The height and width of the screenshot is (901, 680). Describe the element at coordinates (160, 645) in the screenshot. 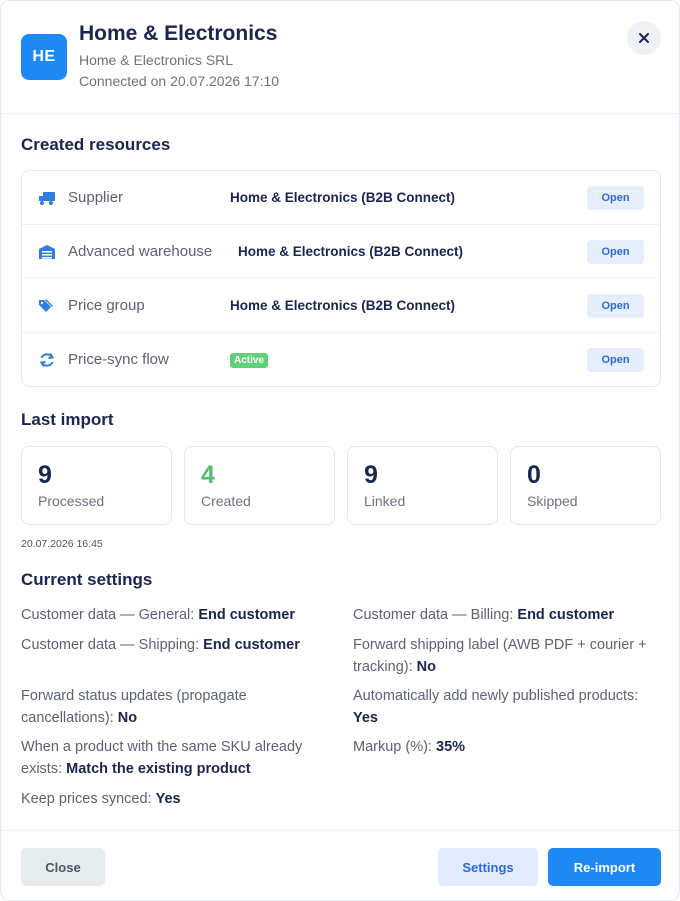

I see `setting-customer-shipping: Customer data — Shipping: End customer` at that location.